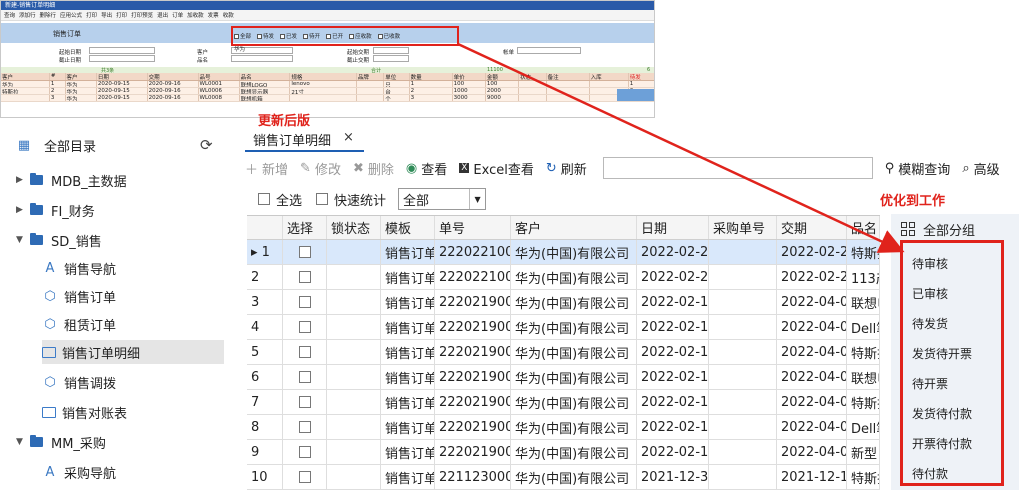 This screenshot has width=1019, height=498. Describe the element at coordinates (79, 268) in the screenshot. I see `tree-item: A 销售导航` at that location.